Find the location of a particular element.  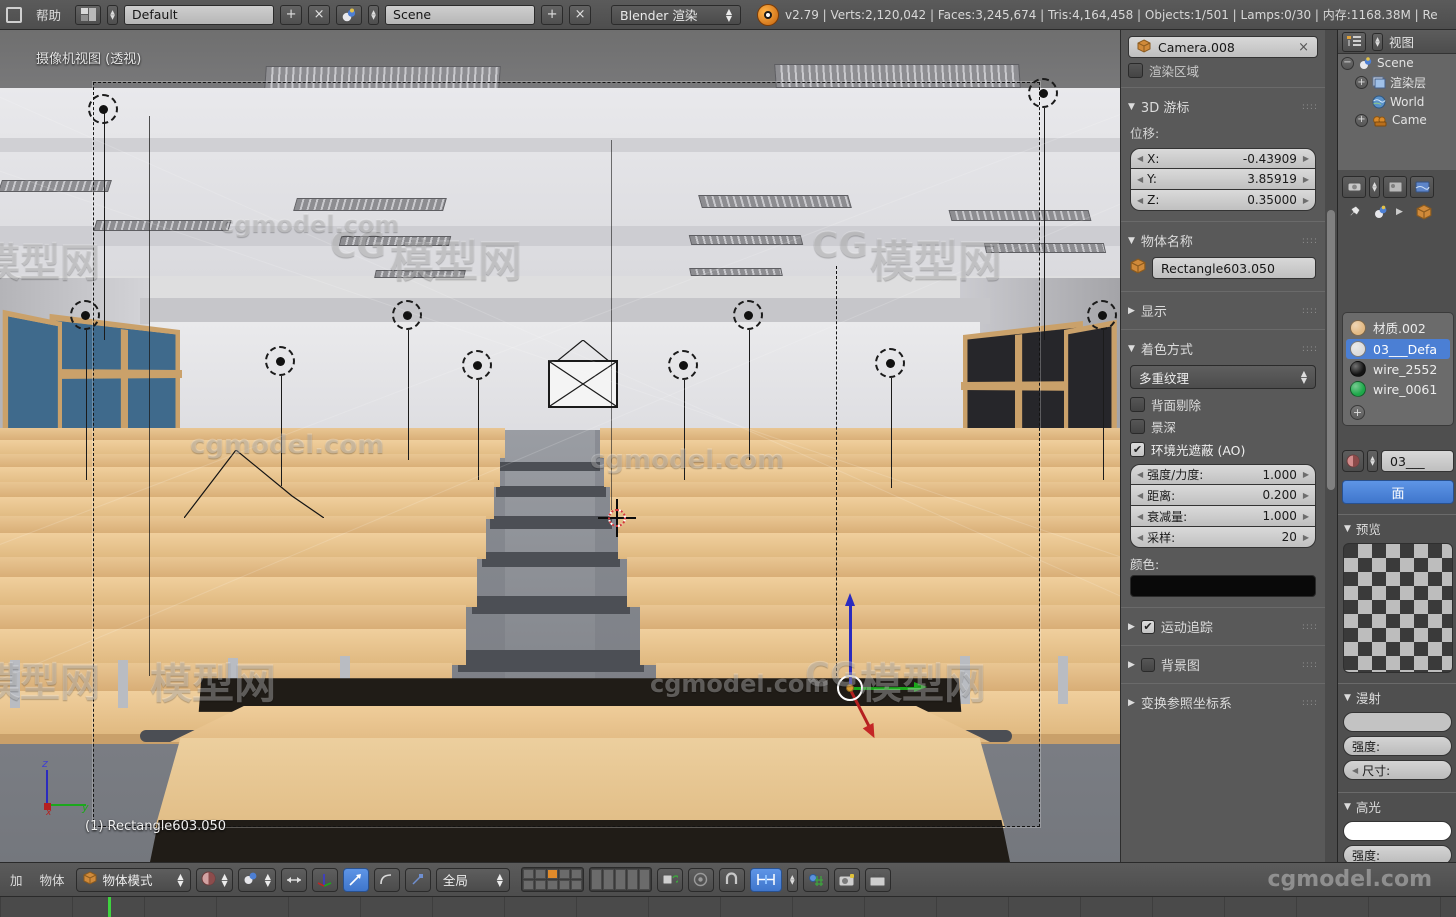

panel-header-3d-cursor: ▼ 3D 游标 :::: is located at coordinates (1223, 106).